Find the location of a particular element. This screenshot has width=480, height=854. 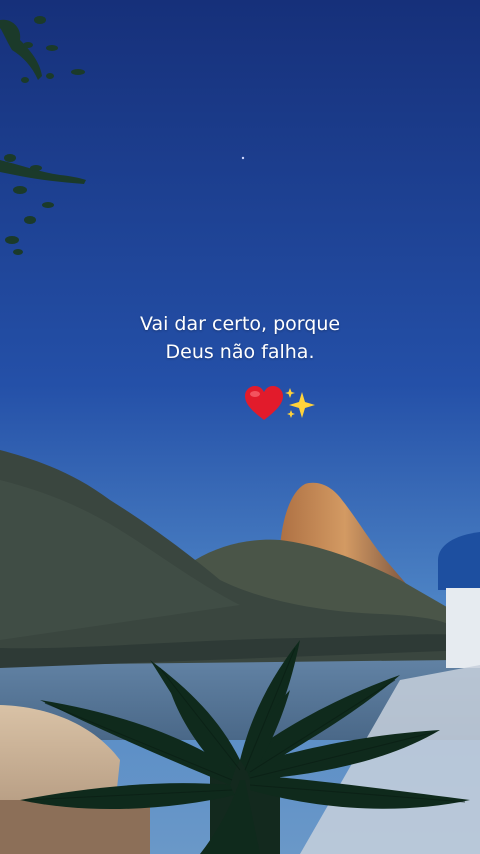

star is located at coordinates (243, 158).